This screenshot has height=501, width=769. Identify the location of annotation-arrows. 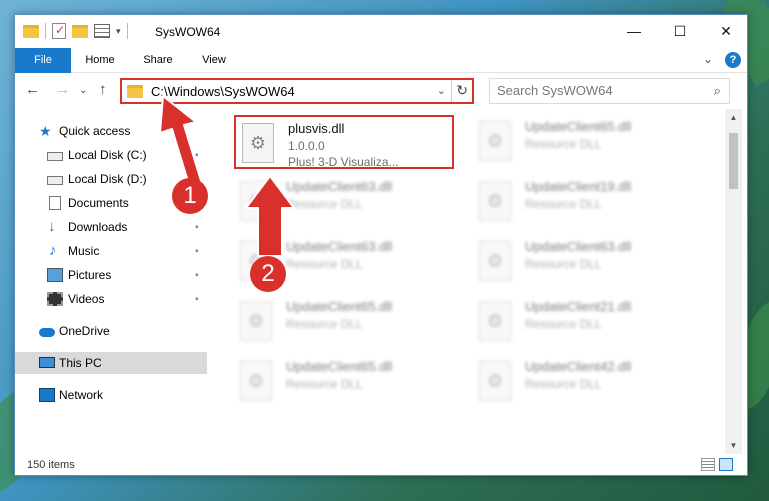
(227, 176).